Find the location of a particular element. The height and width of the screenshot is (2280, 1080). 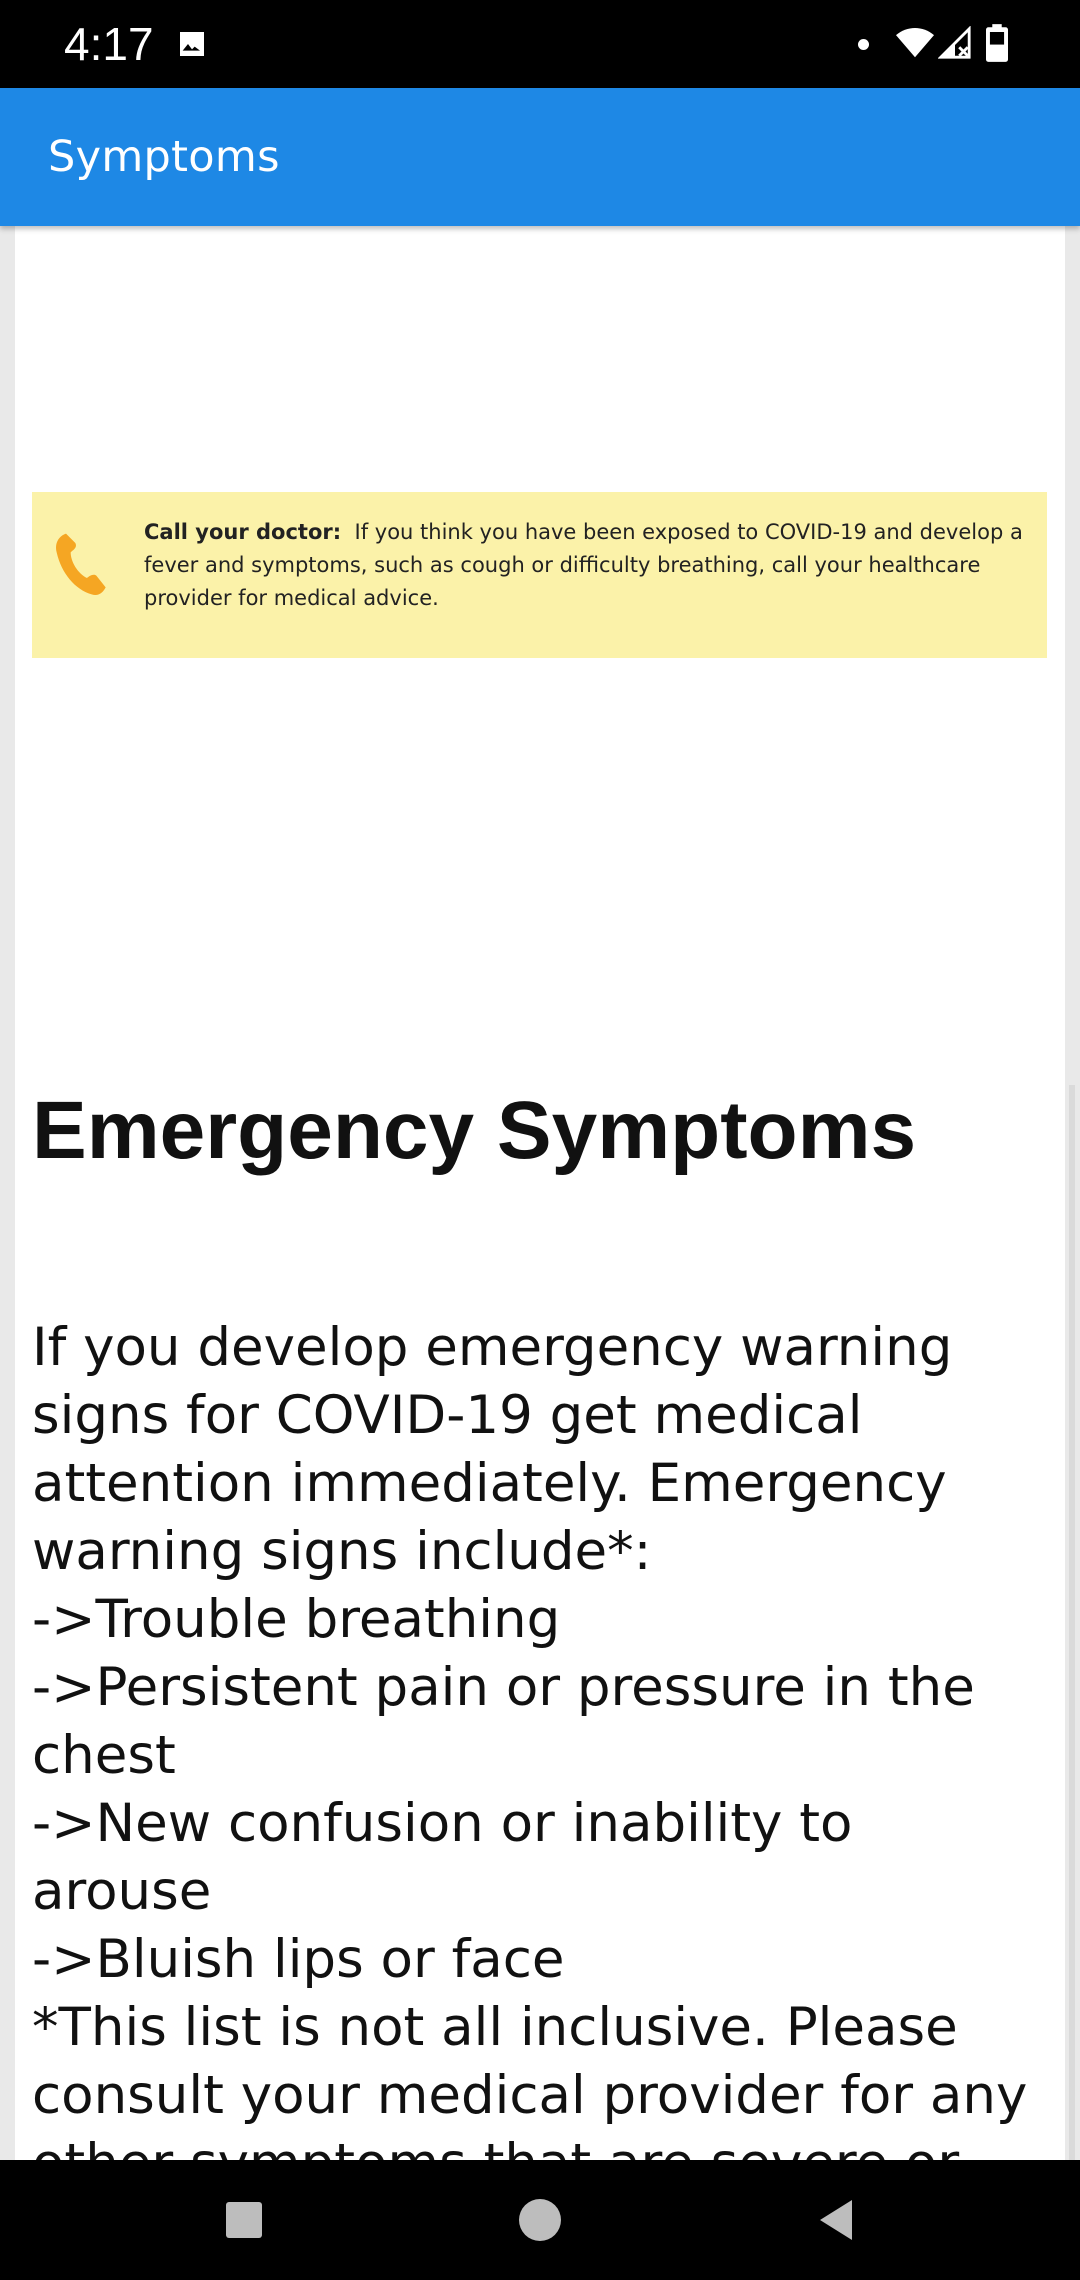

image-icon is located at coordinates (192, 44).